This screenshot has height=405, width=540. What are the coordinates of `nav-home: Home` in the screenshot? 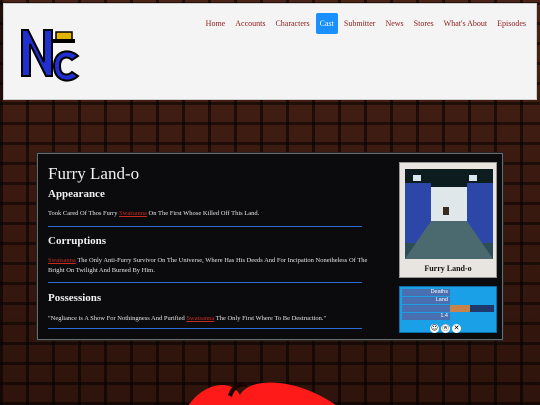 It's located at (216, 23).